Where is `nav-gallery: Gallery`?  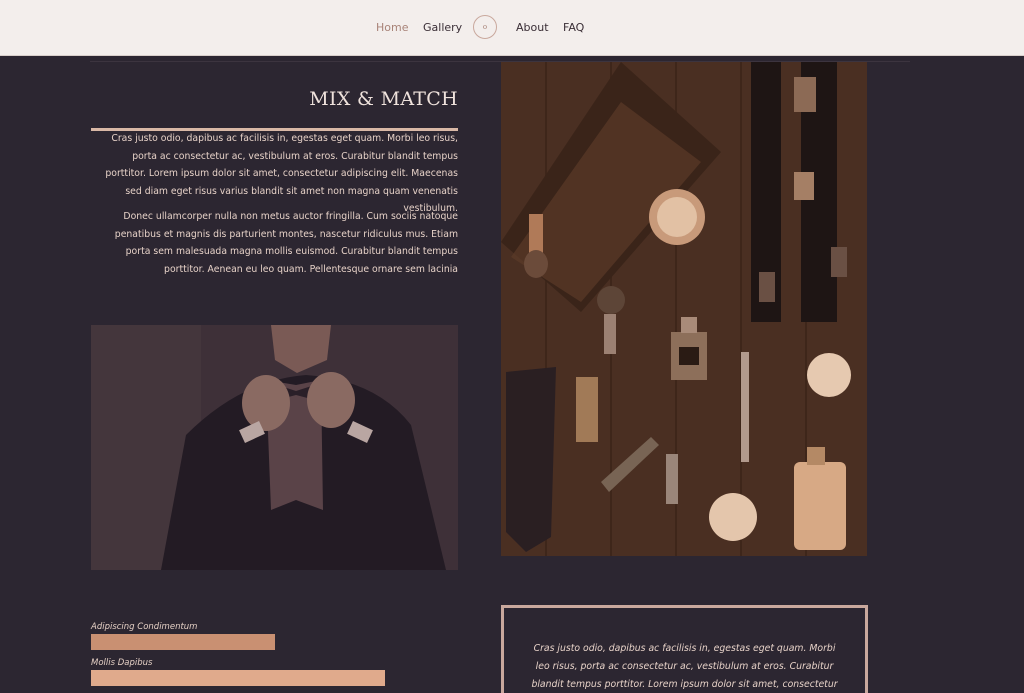 nav-gallery: Gallery is located at coordinates (442, 27).